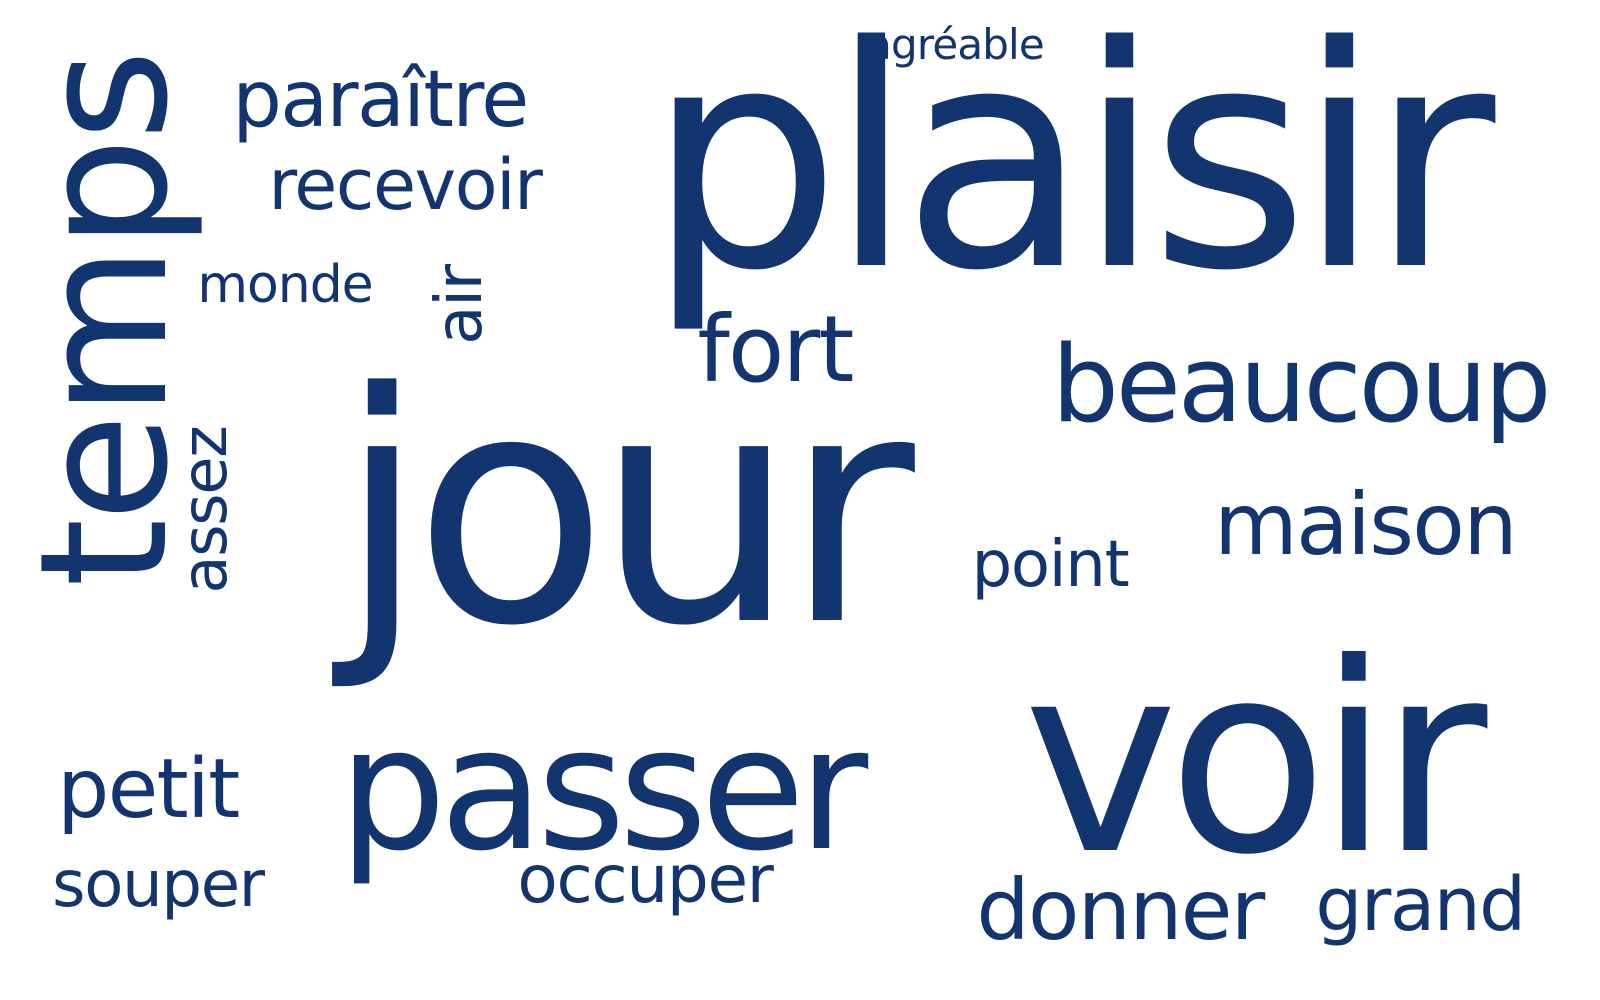 The width and height of the screenshot is (1600, 1000). Describe the element at coordinates (1120, 910) in the screenshot. I see `word-donner: donner` at that location.